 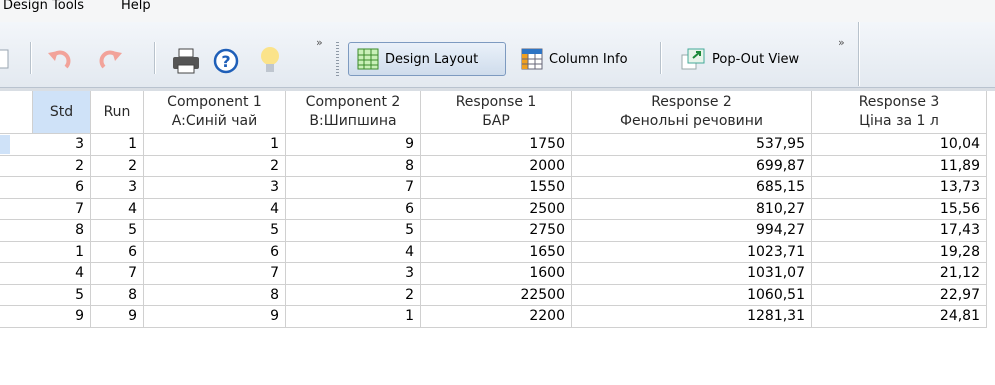 I want to click on table-cell-response-1: 1750, so click(x=496, y=145).